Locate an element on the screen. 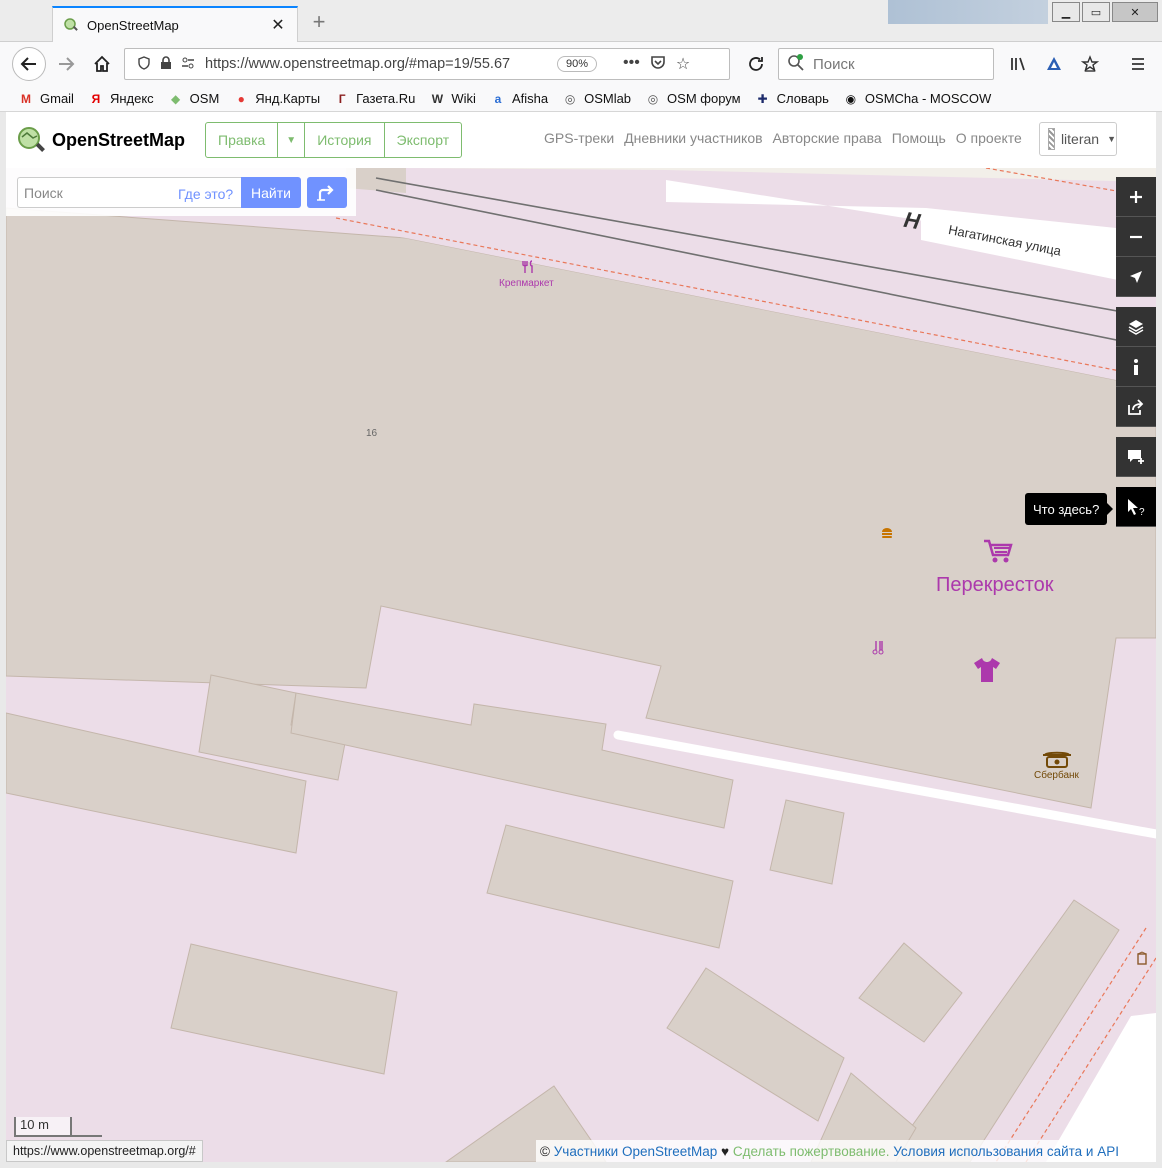 The height and width of the screenshot is (1168, 1162). bookmark-item: Г Газета.Ru is located at coordinates (375, 99).